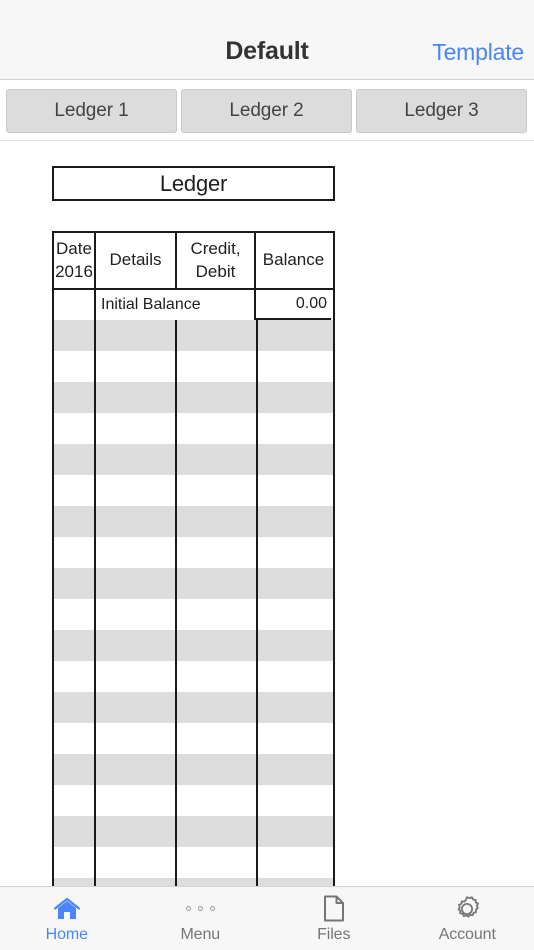 This screenshot has height=950, width=534. Describe the element at coordinates (467, 909) in the screenshot. I see `gear-icon` at that location.